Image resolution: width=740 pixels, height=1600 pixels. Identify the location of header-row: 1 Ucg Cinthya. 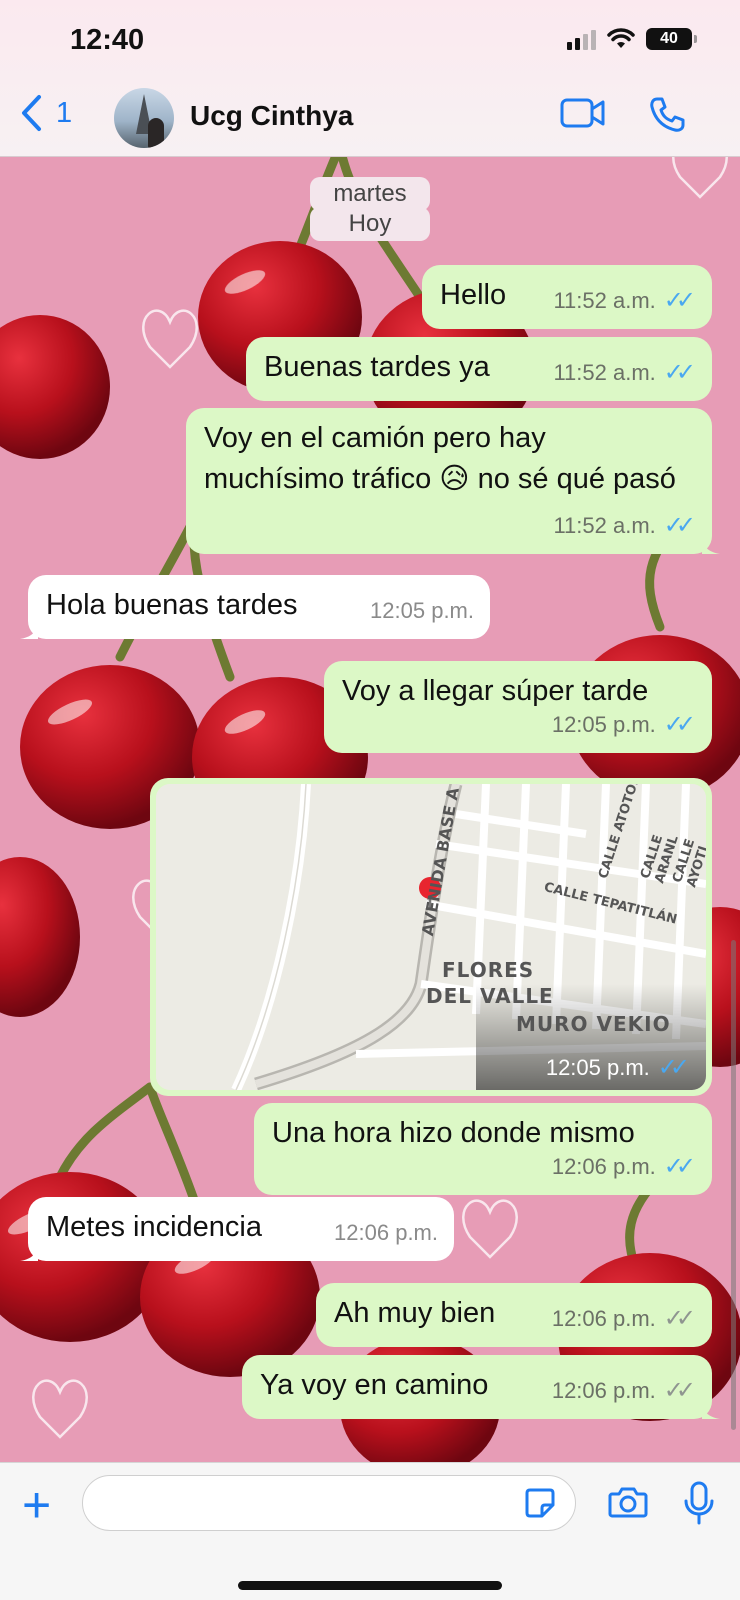
(370, 118).